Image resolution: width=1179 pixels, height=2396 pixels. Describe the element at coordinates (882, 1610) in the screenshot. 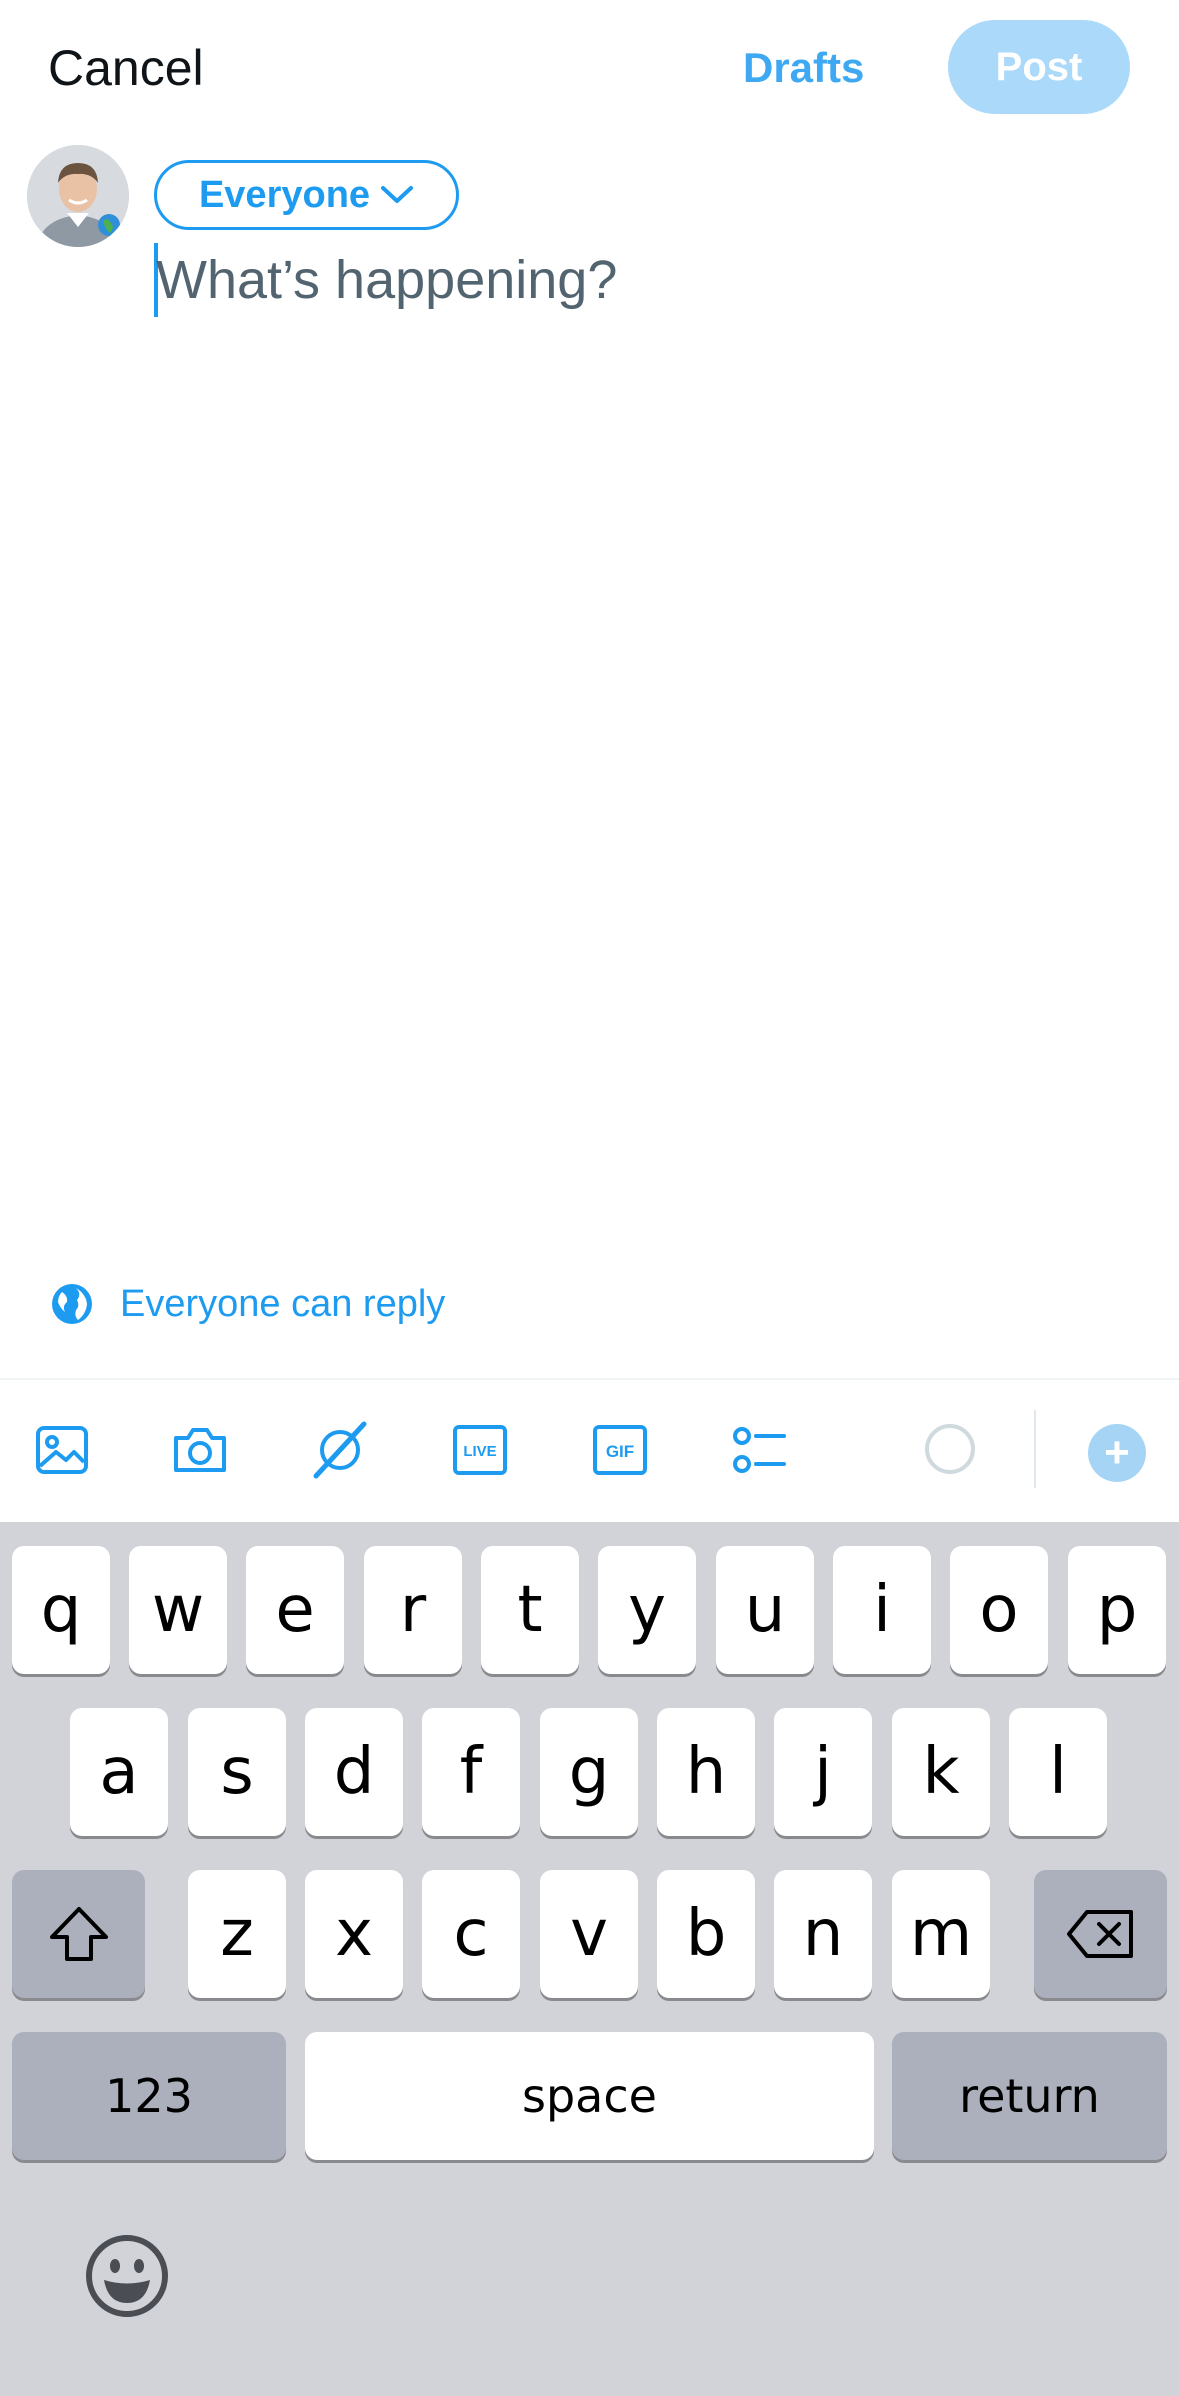

I see `key-i: i` at that location.